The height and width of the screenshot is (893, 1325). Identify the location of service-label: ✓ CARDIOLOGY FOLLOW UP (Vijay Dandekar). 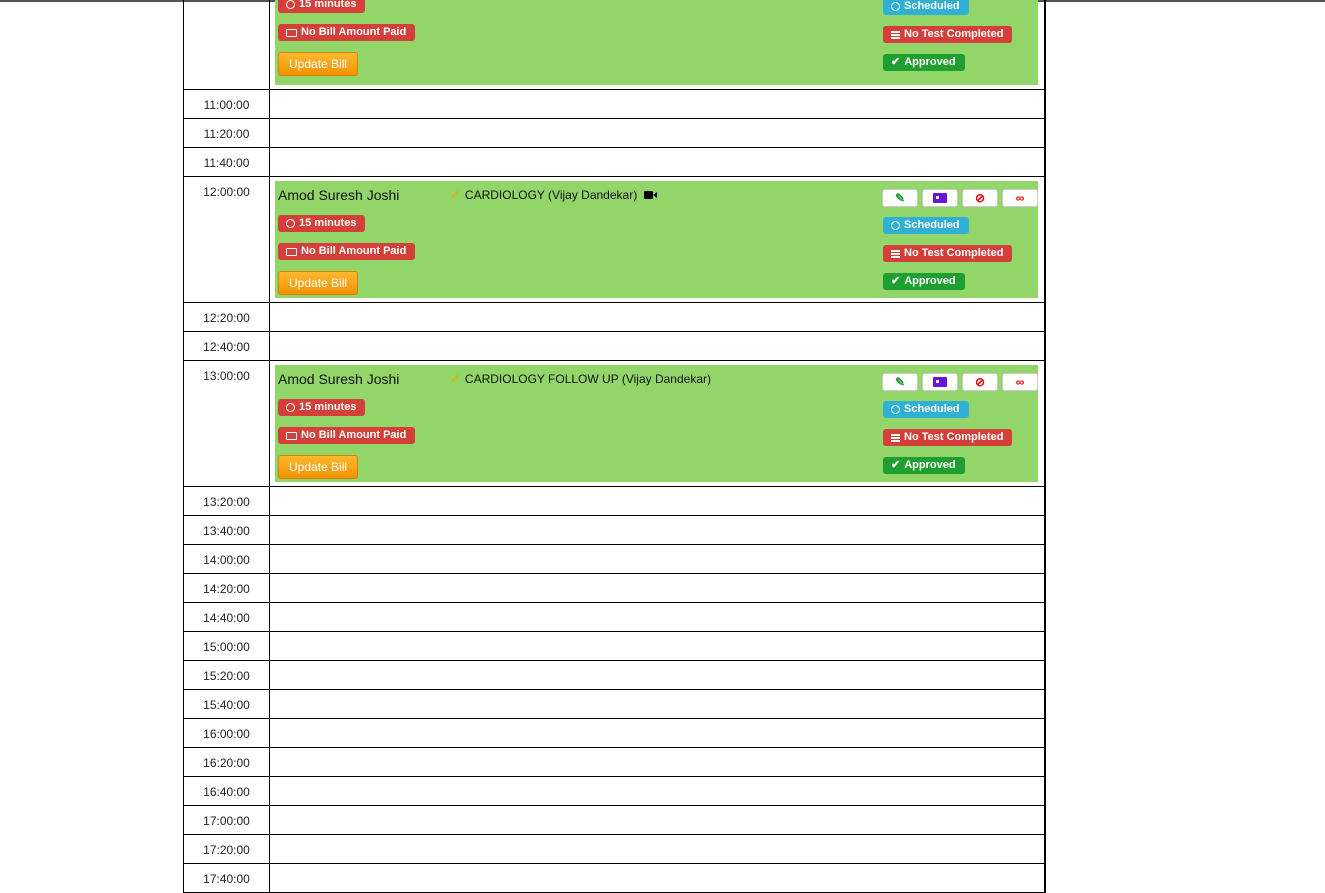
(580, 378).